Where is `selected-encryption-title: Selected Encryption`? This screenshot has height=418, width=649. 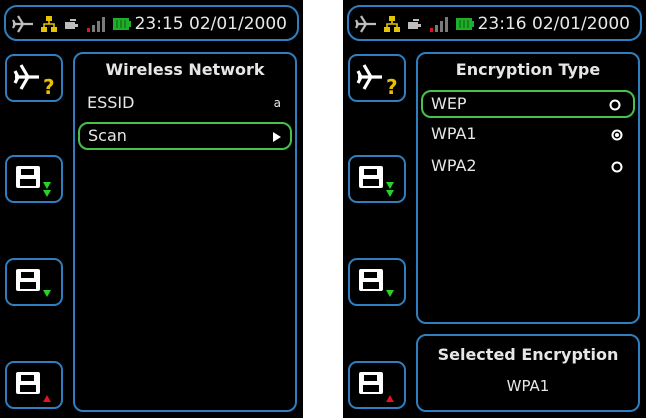
selected-encryption-title: Selected Encryption is located at coordinates (528, 354).